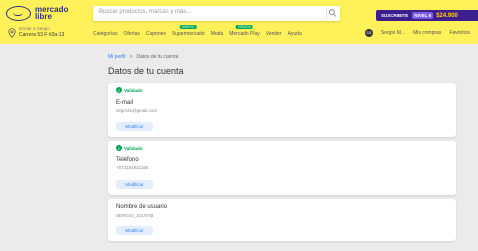 The width and height of the screenshot is (478, 251). What do you see at coordinates (134, 230) in the screenshot?
I see `modify-username-button: Modificar` at bounding box center [134, 230].